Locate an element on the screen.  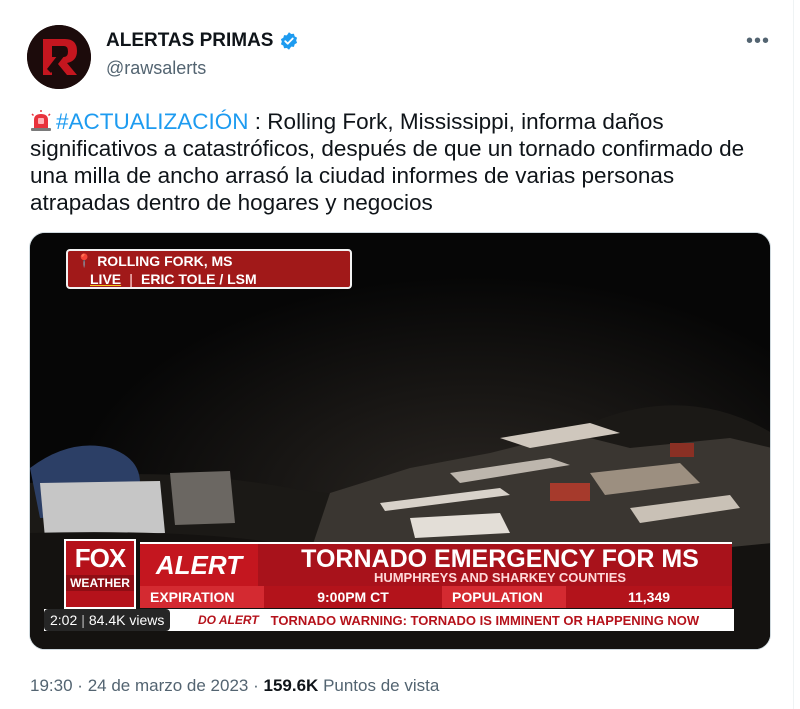
expiration-value: 9:00PM CT is located at coordinates (353, 597).